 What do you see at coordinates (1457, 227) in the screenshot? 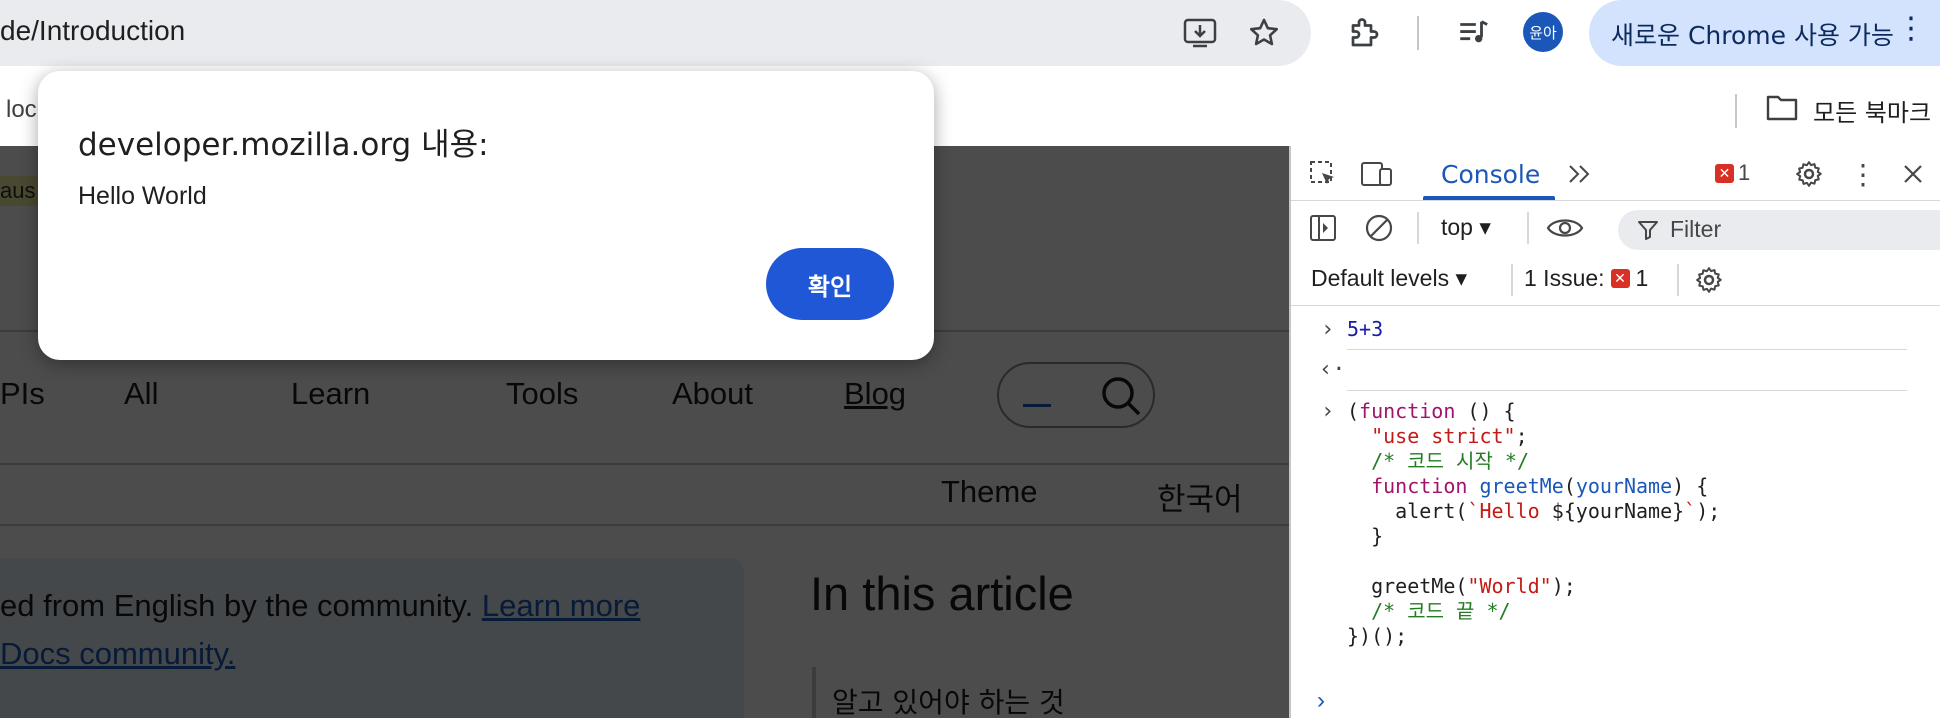
I see `context-value: top` at bounding box center [1457, 227].